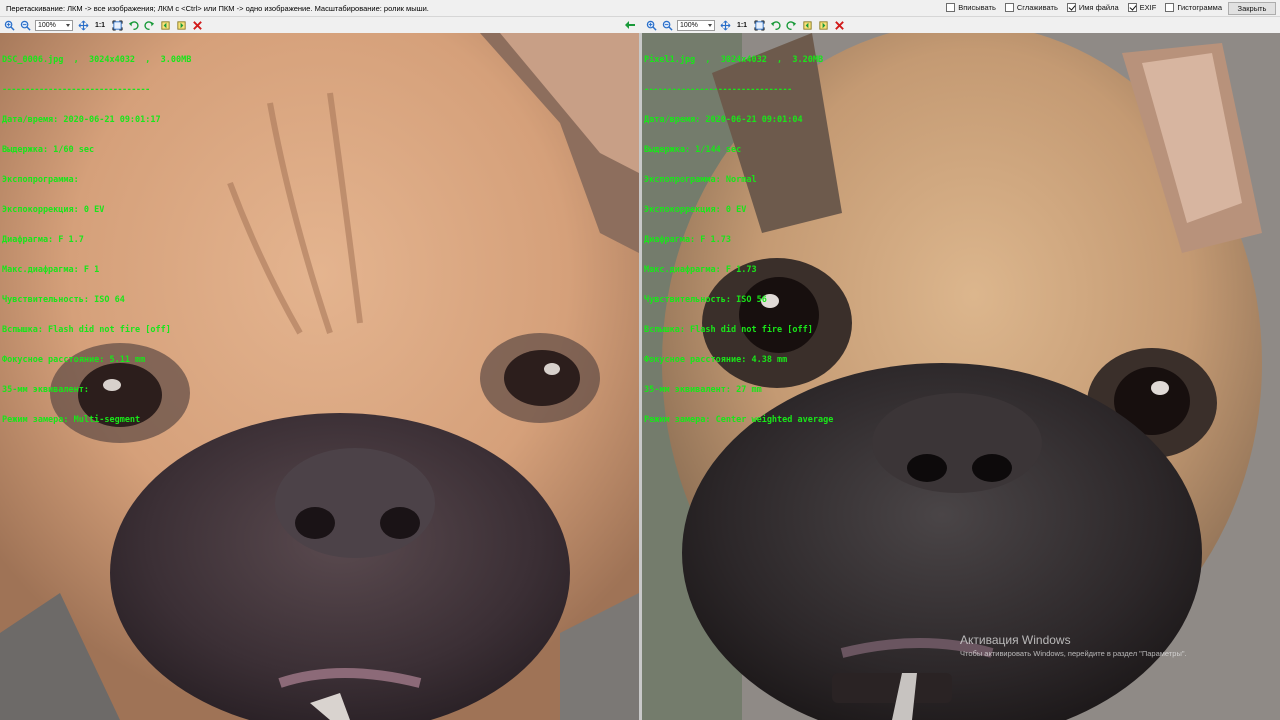 The image size is (1280, 720). Describe the element at coordinates (1098, 7) in the screenshot. I see `option-filename-label: Имя файла` at that location.